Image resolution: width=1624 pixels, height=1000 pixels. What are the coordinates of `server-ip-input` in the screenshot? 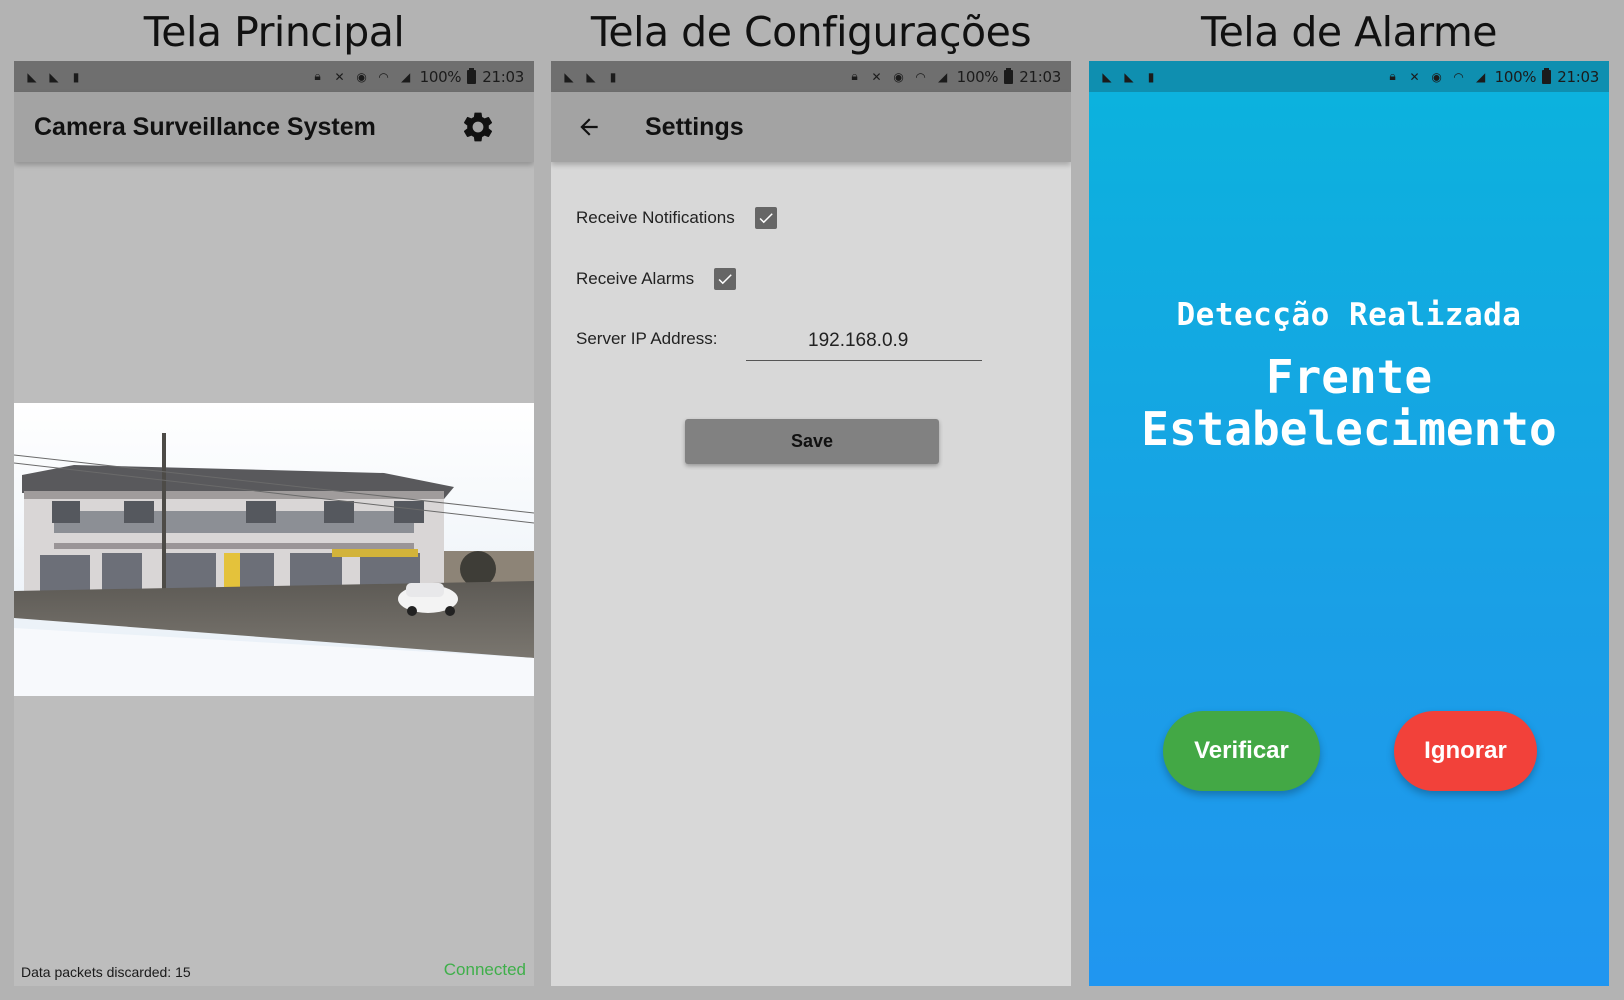 It's located at (864, 341).